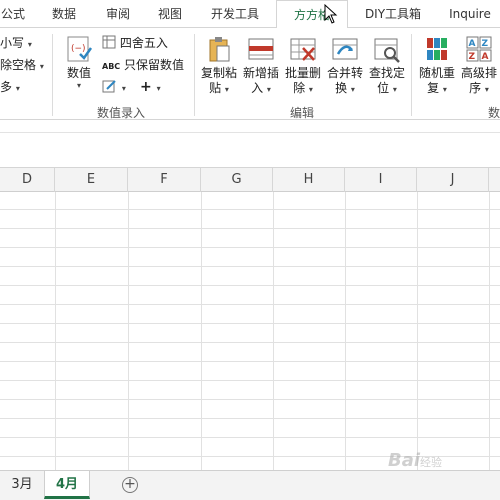  Describe the element at coordinates (478, 73) in the screenshot. I see `advanced-sort-label: 高级排` at that location.